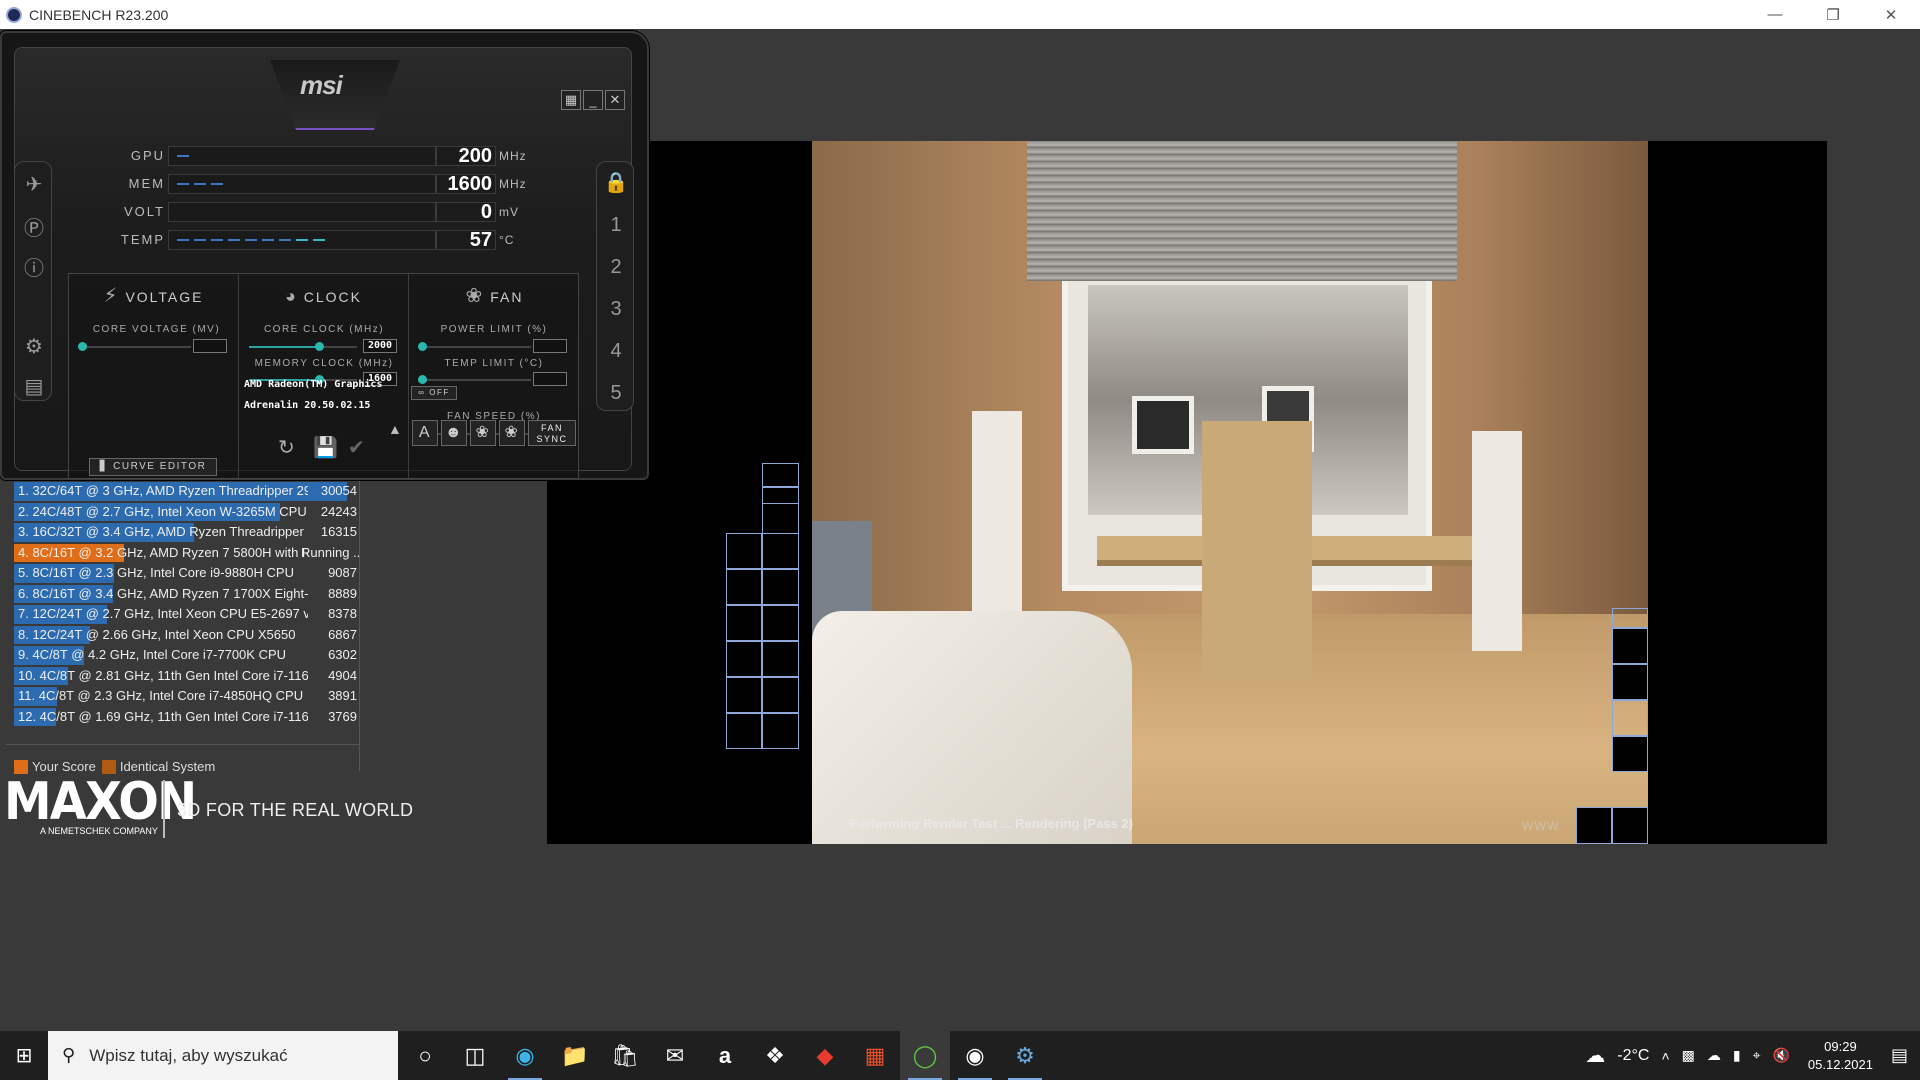  What do you see at coordinates (513, 184) in the screenshot?
I see `gauge-unit: MHz` at bounding box center [513, 184].